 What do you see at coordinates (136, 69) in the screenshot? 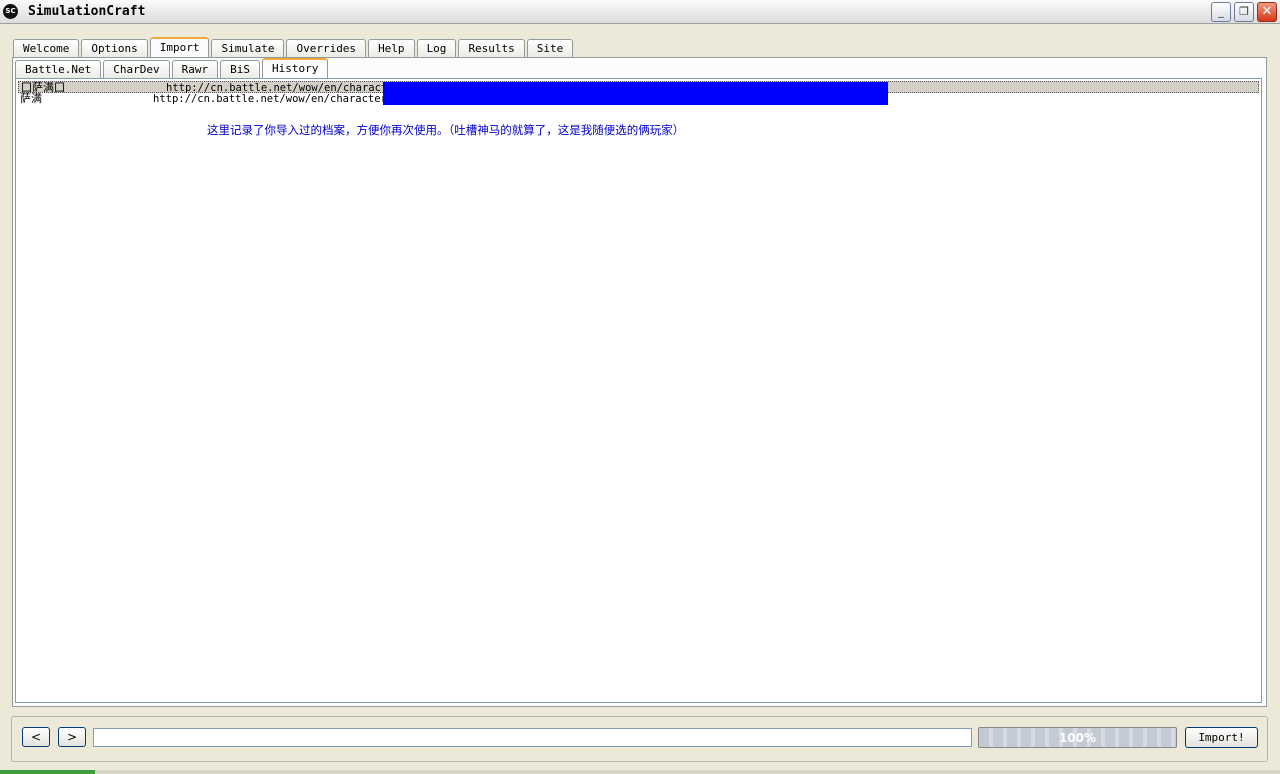
I see `tab-chardev: CharDev` at bounding box center [136, 69].